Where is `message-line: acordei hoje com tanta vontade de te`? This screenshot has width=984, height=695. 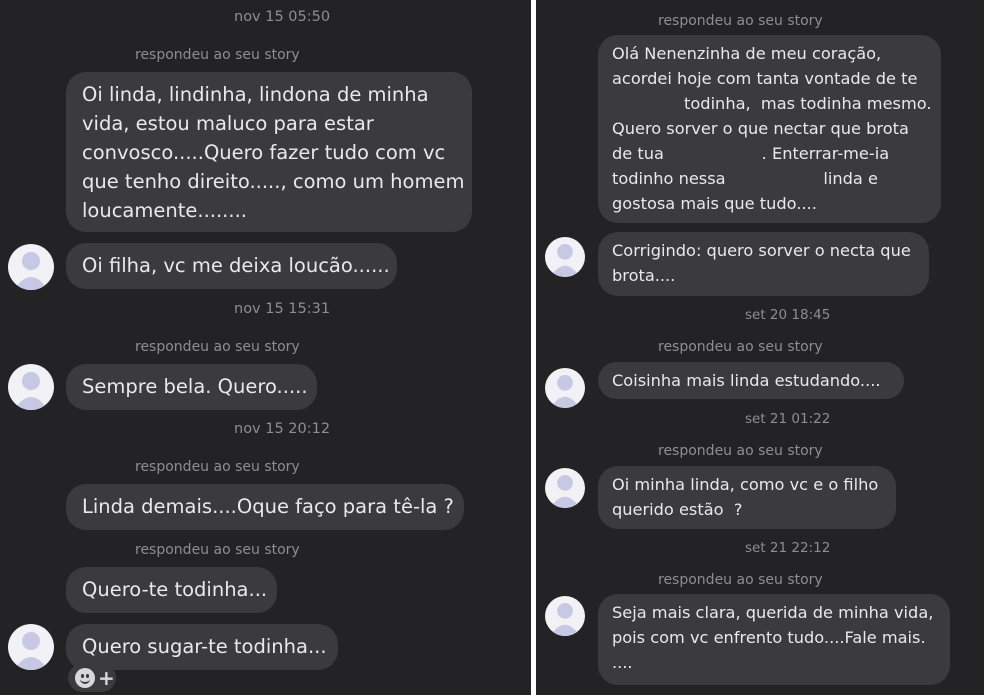
message-line: acordei hoje com tanta vontade de te is located at coordinates (765, 78).